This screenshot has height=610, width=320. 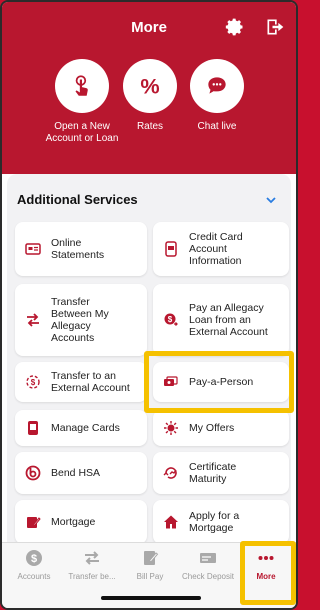 I want to click on chevron-down-icon, so click(x=271, y=200).